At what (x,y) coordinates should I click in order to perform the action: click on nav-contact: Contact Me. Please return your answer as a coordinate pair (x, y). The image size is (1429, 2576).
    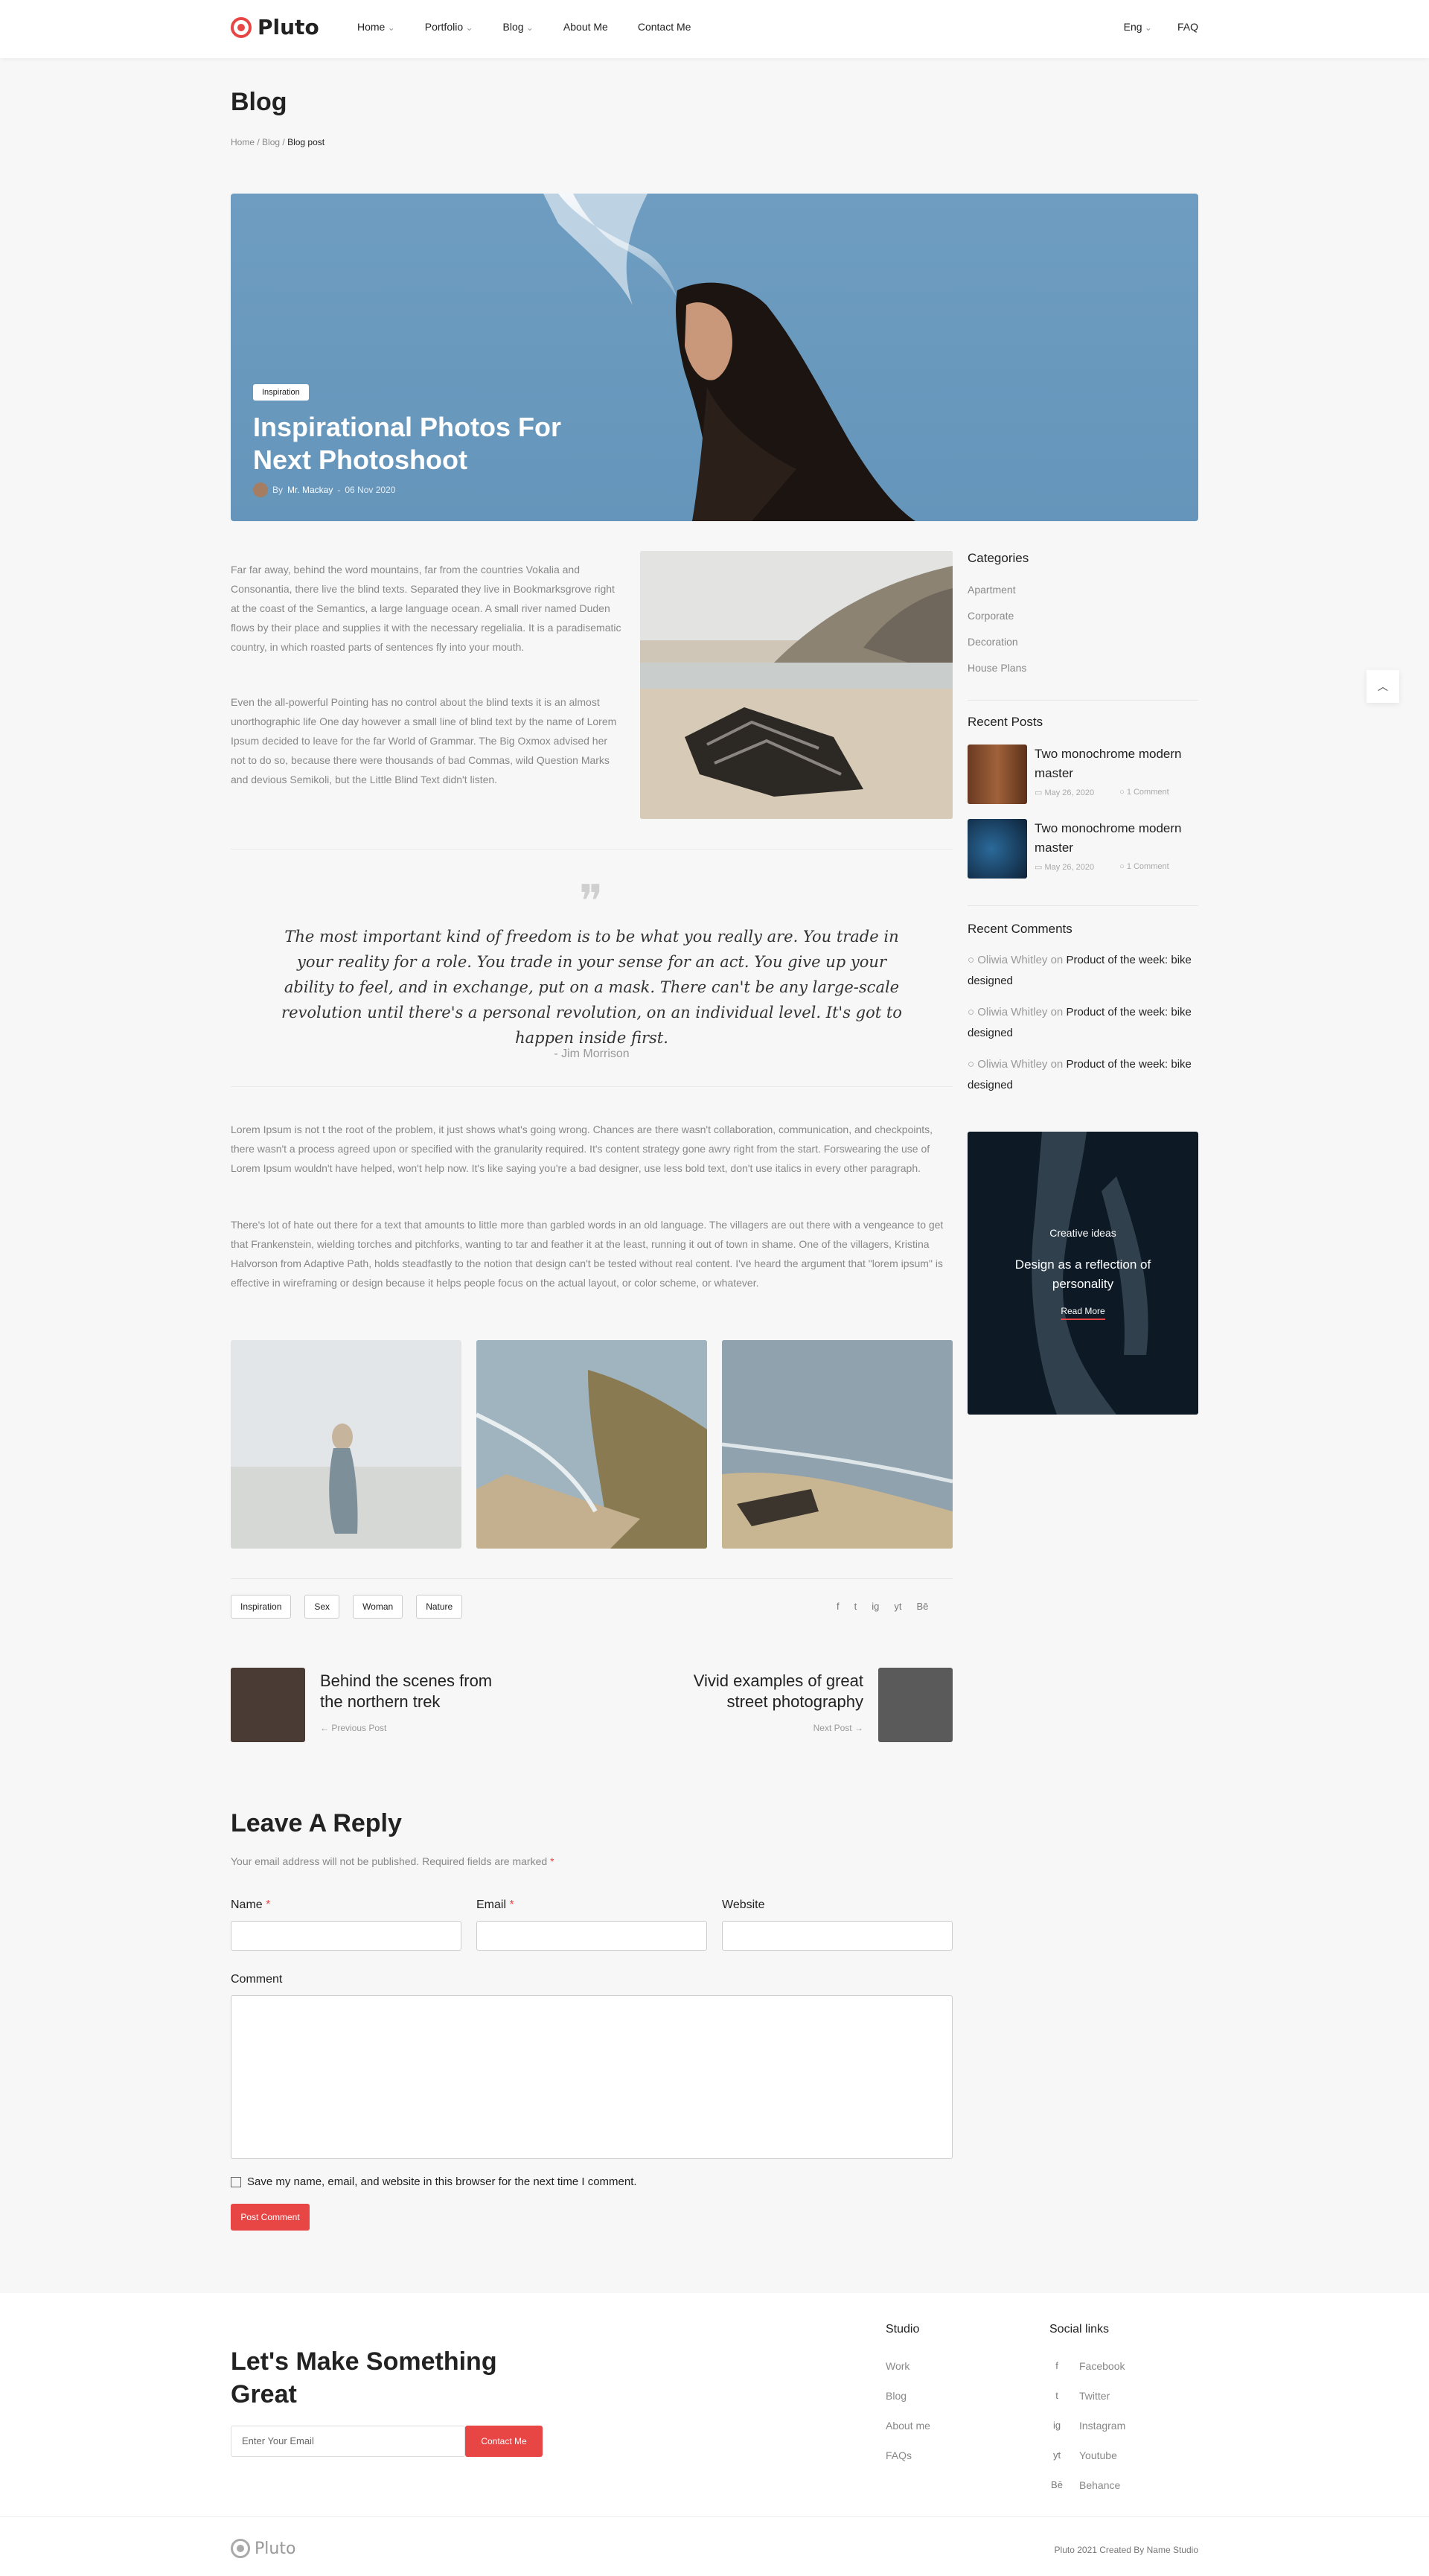
    Looking at the image, I should click on (664, 27).